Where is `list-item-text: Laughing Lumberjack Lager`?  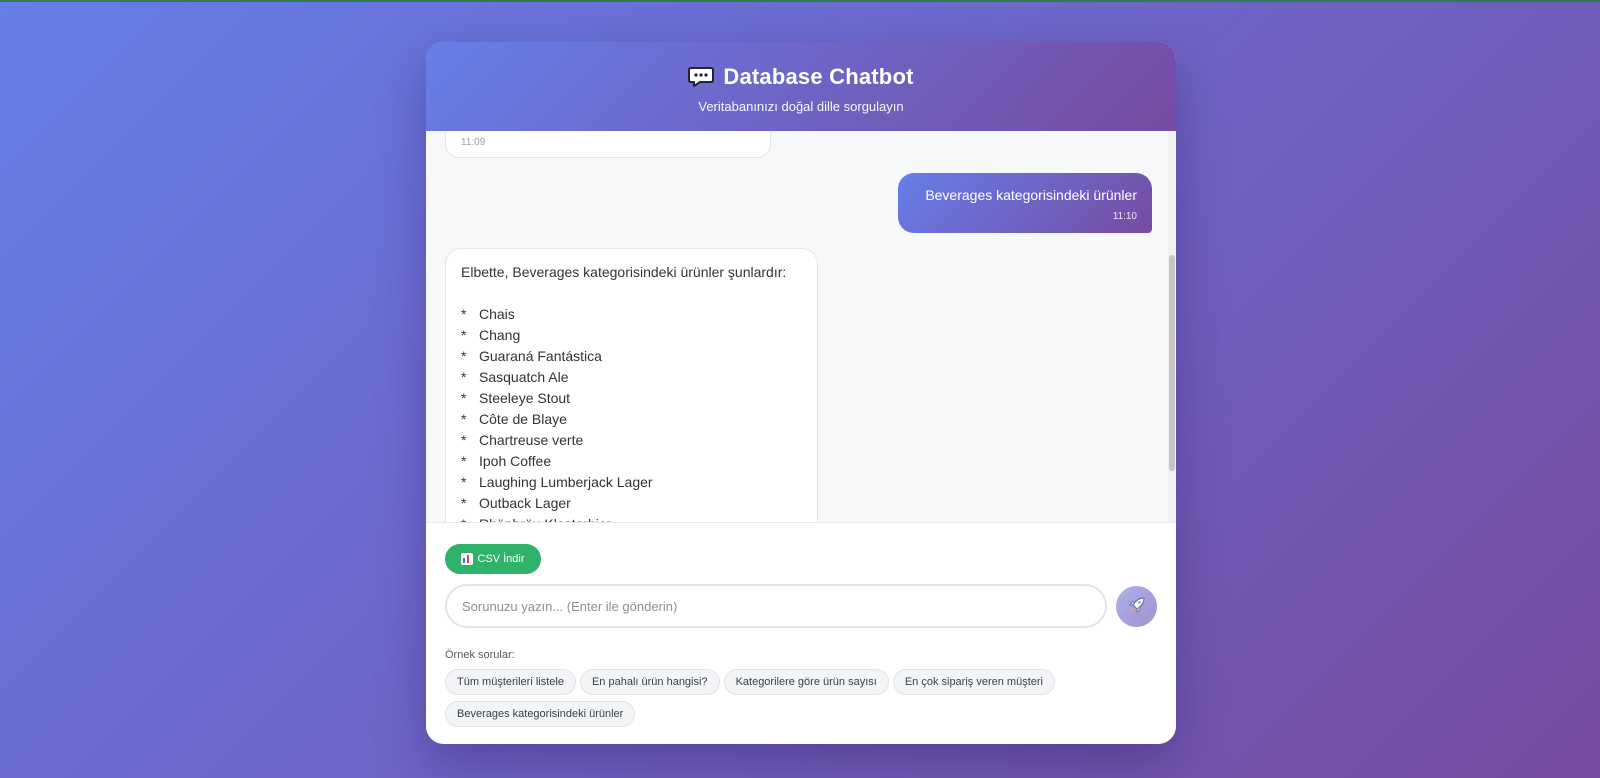
list-item-text: Laughing Lumberjack Lager is located at coordinates (566, 482).